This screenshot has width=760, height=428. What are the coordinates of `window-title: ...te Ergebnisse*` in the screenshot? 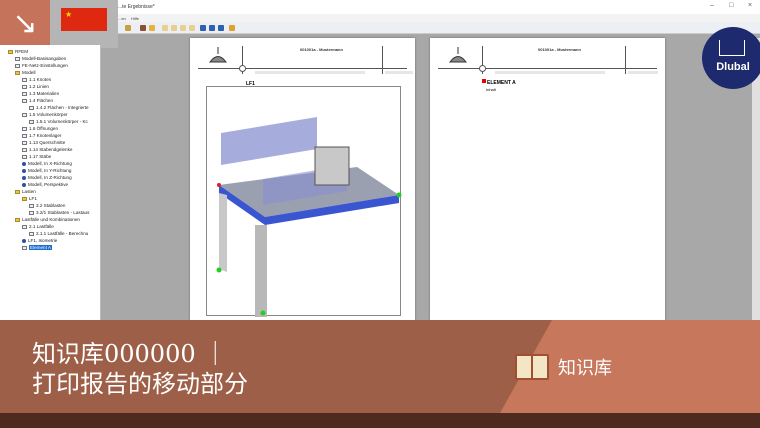 It's located at (136, 7).